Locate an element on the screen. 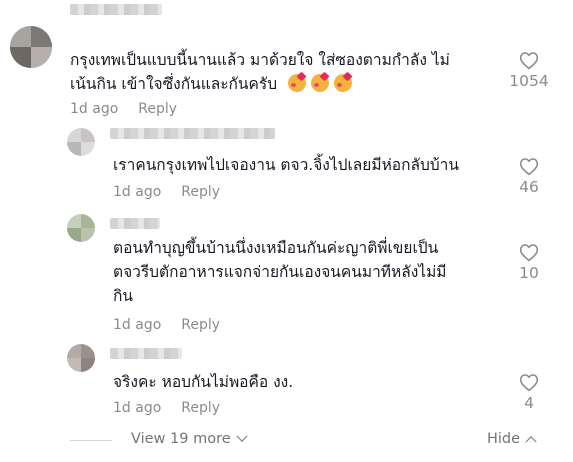 The image size is (573, 462). like-button: 1054 is located at coordinates (529, 70).